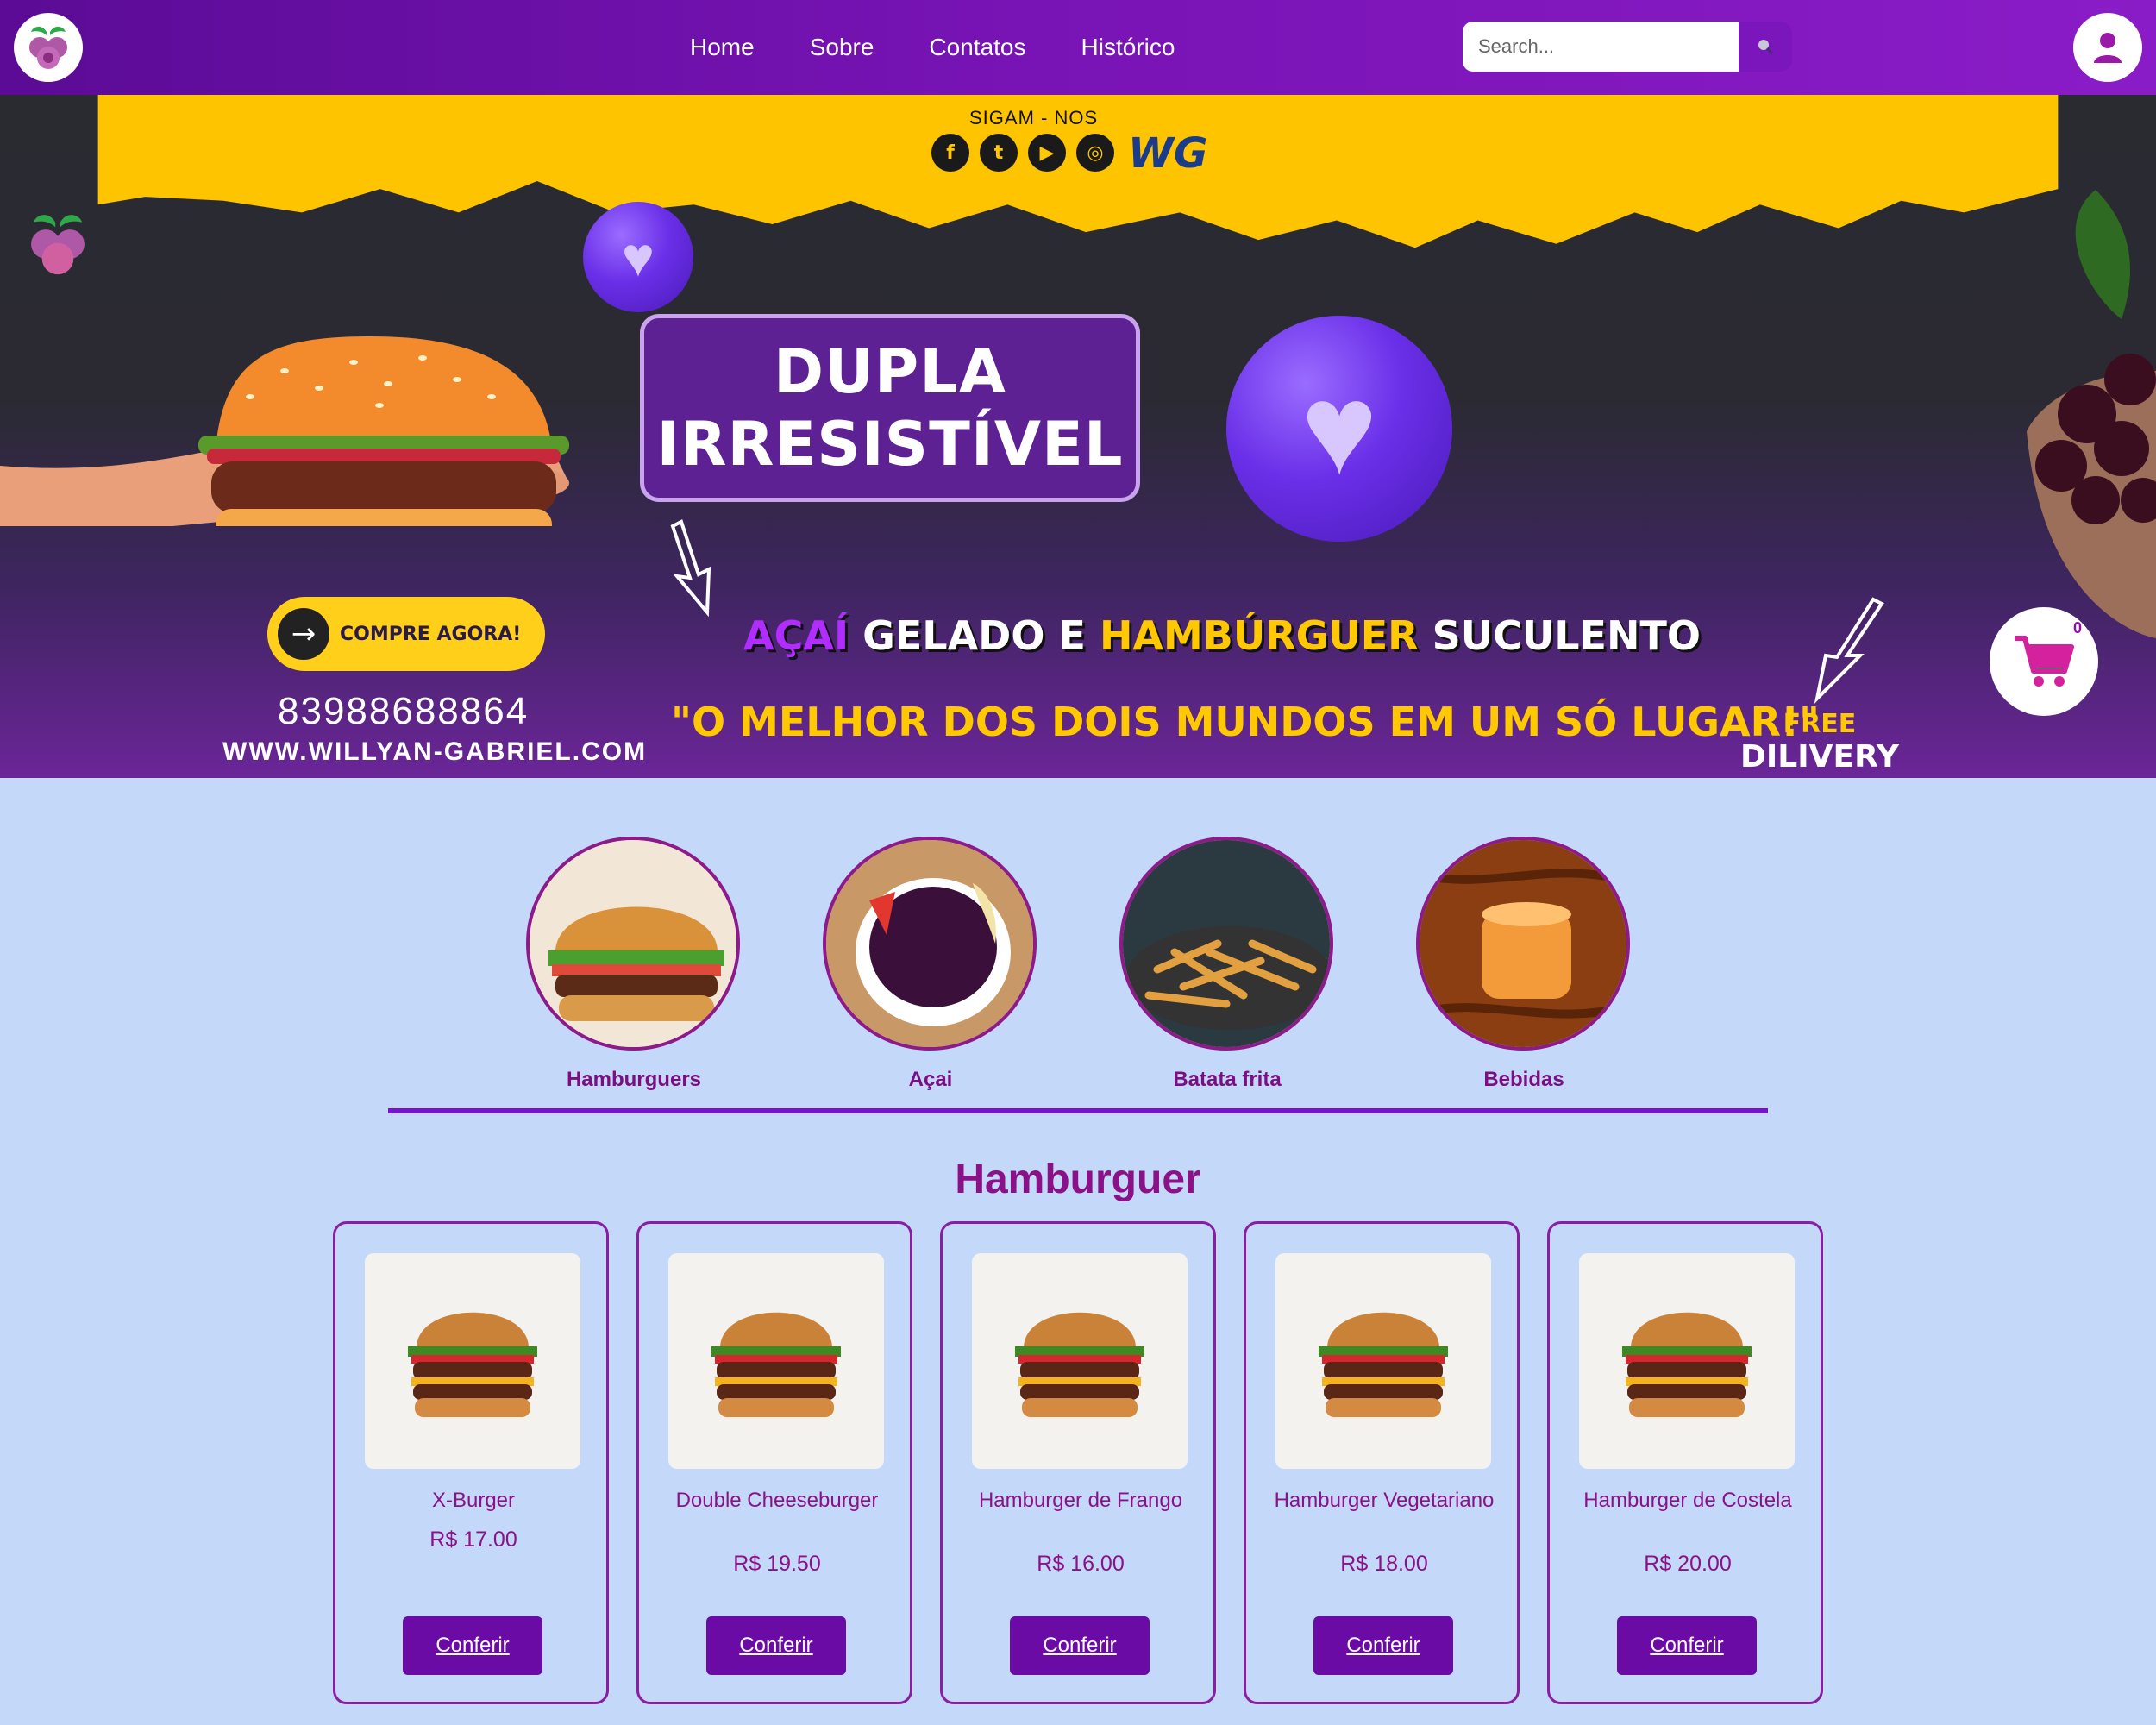  I want to click on banner-title-line1: DUPLA, so click(890, 372).